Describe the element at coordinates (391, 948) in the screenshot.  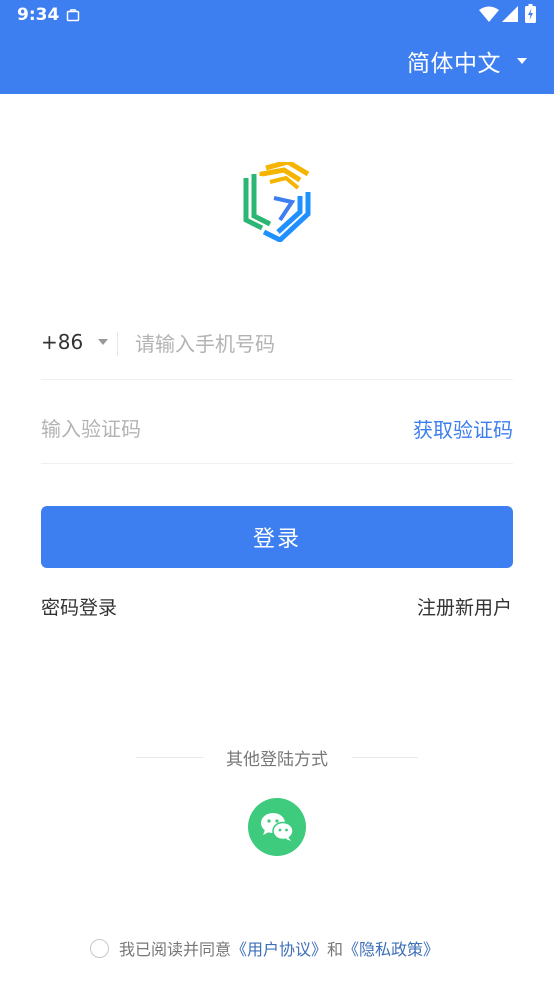
I see `privacy-policy-link: 《隐私政策》` at that location.